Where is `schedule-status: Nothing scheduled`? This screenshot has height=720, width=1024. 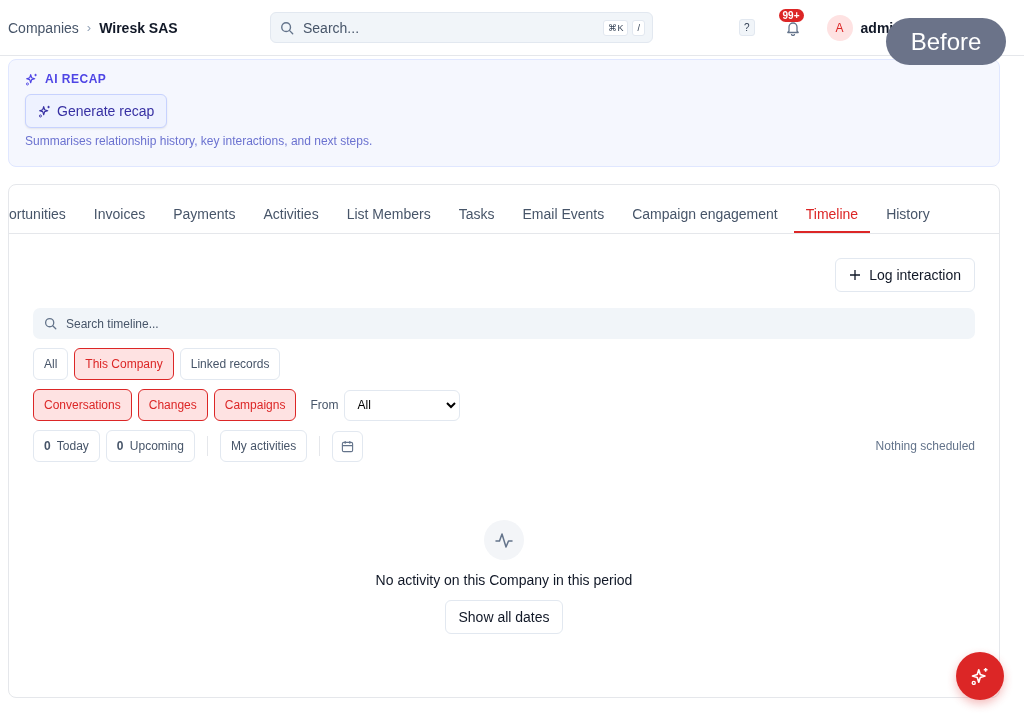 schedule-status: Nothing scheduled is located at coordinates (925, 446).